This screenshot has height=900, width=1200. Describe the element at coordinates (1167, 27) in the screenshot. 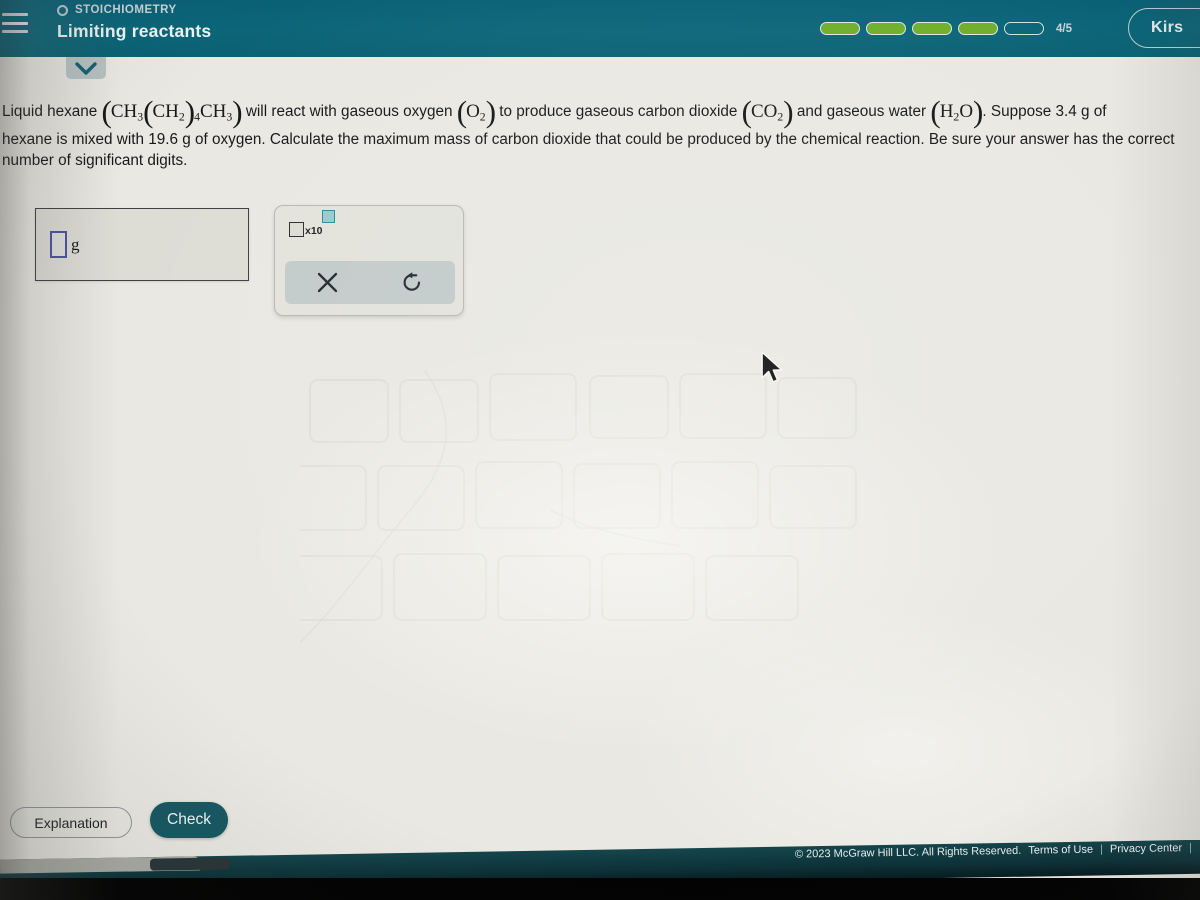

I see `user-name-label: Kirs` at that location.